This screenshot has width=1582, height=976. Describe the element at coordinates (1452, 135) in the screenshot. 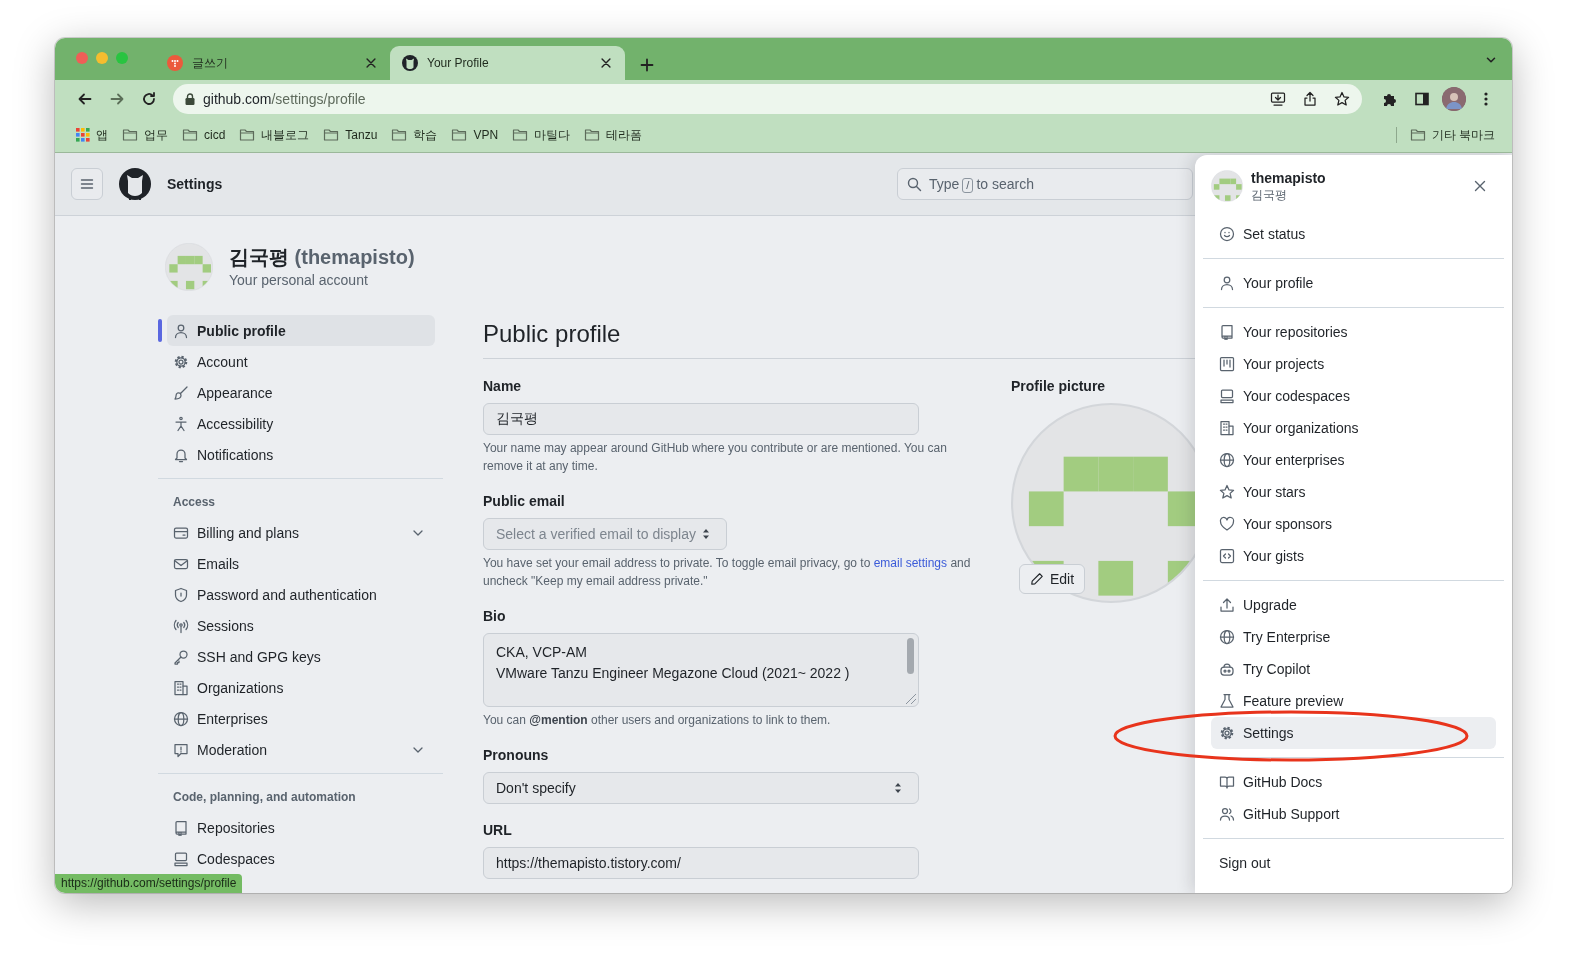

I see `bookmark: 기타 북마크` at that location.